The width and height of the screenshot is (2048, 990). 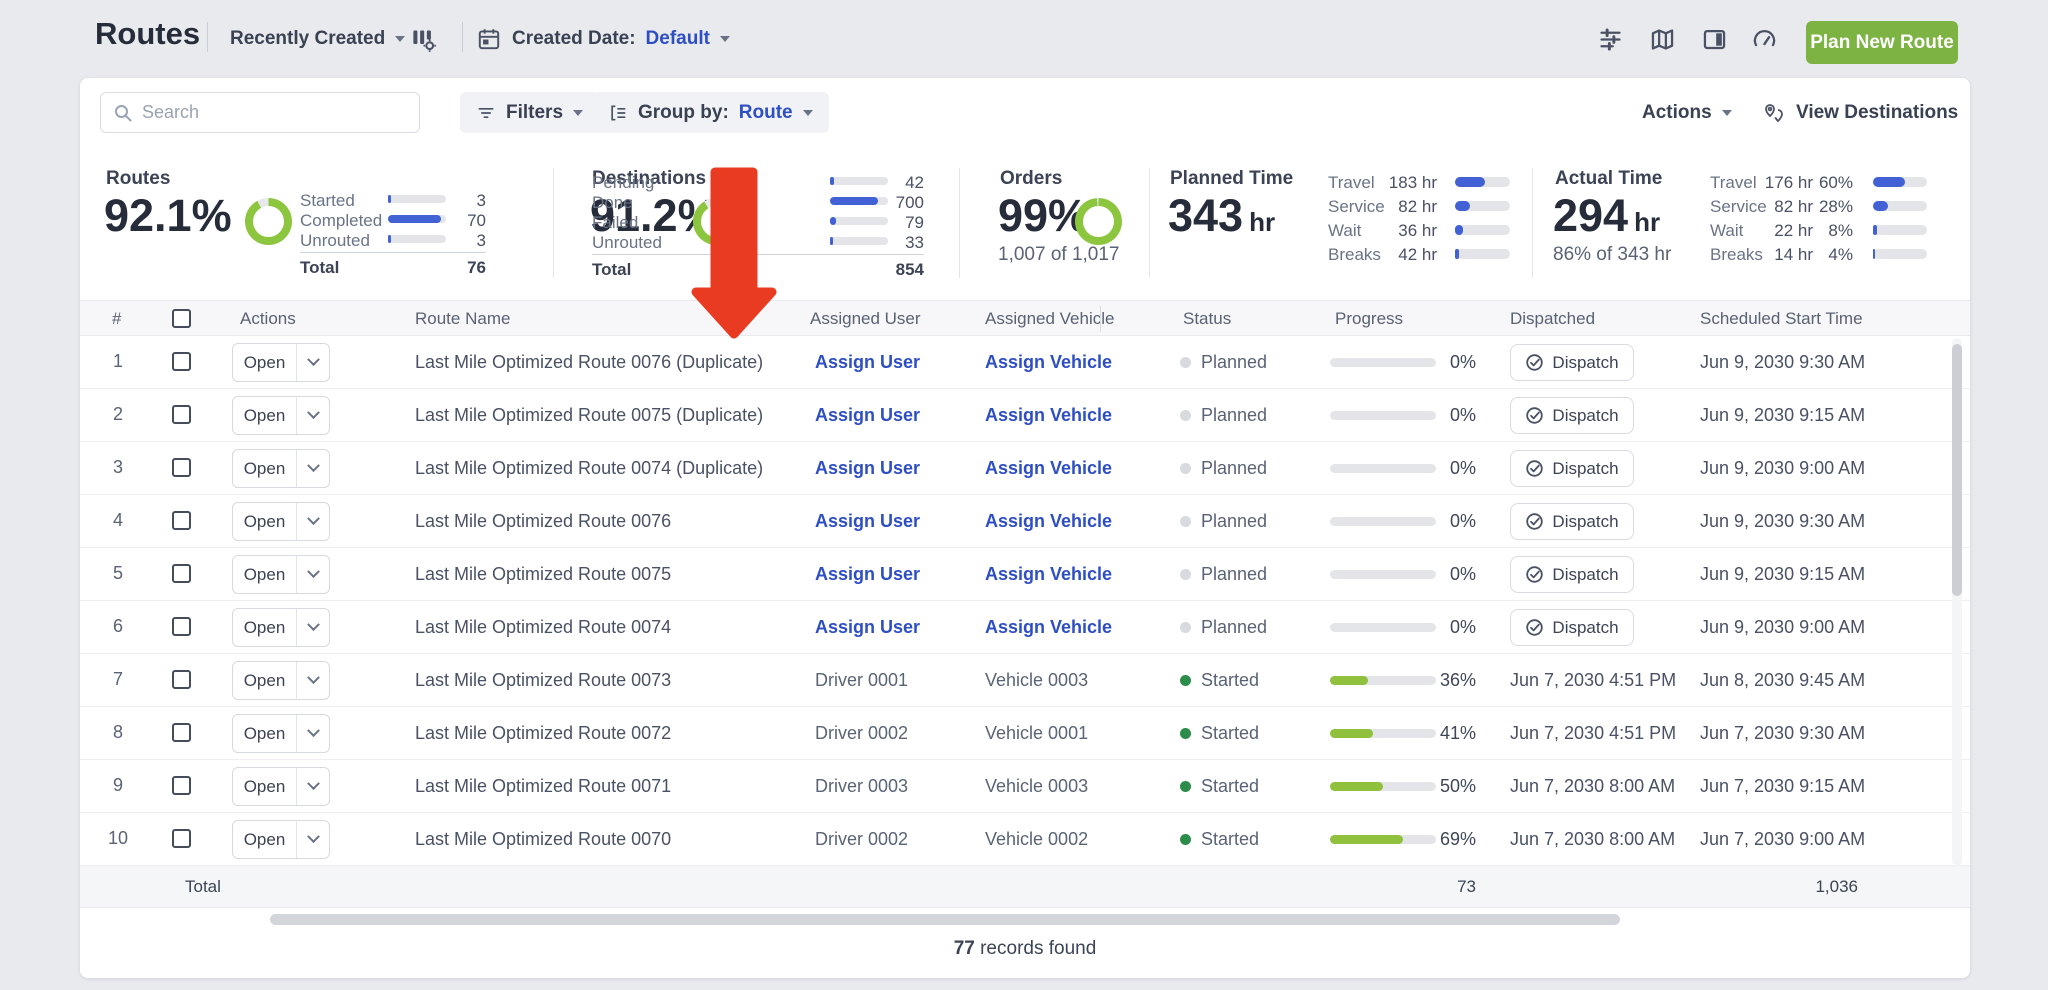 I want to click on search-icon, so click(x=123, y=112).